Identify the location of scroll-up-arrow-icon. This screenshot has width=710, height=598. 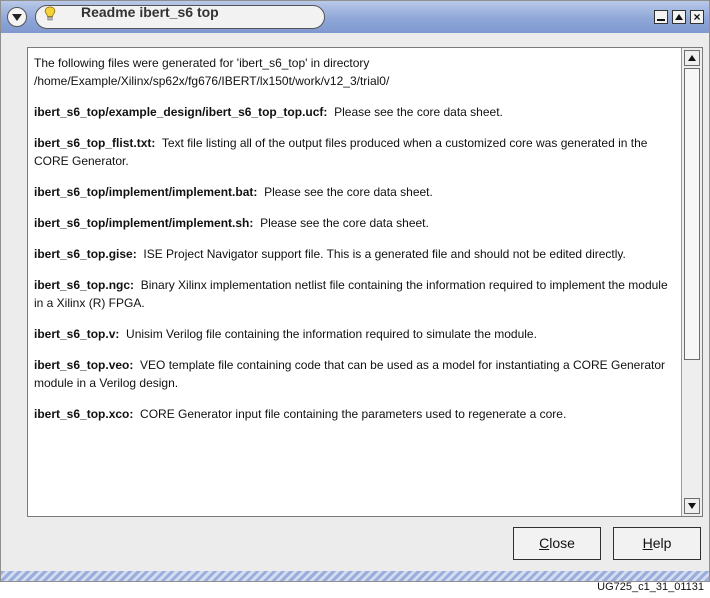
(692, 58).